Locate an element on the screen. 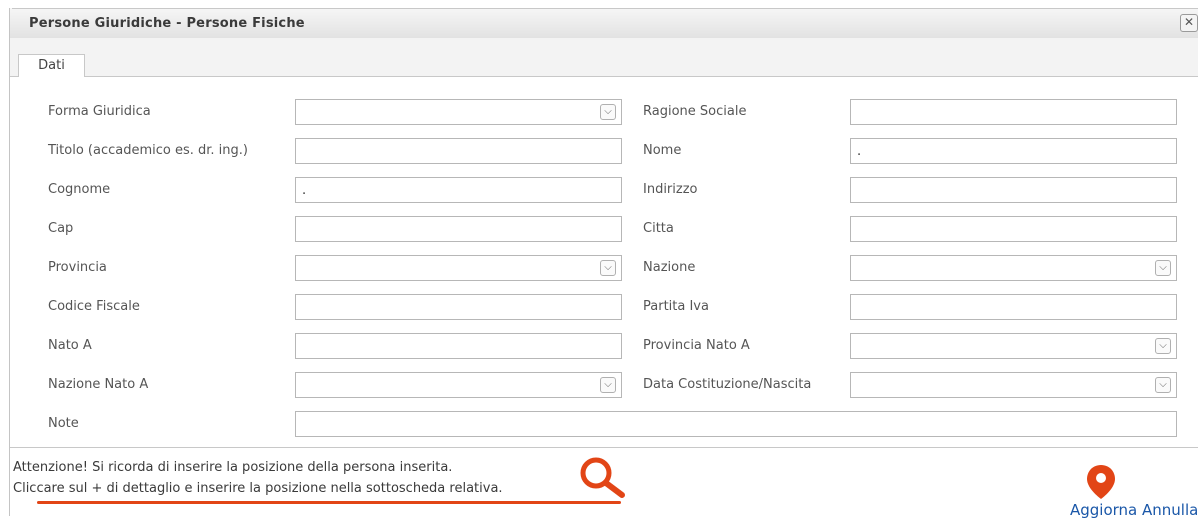  data-costituzione-label: Data Costituzione/Nascita is located at coordinates (727, 384).